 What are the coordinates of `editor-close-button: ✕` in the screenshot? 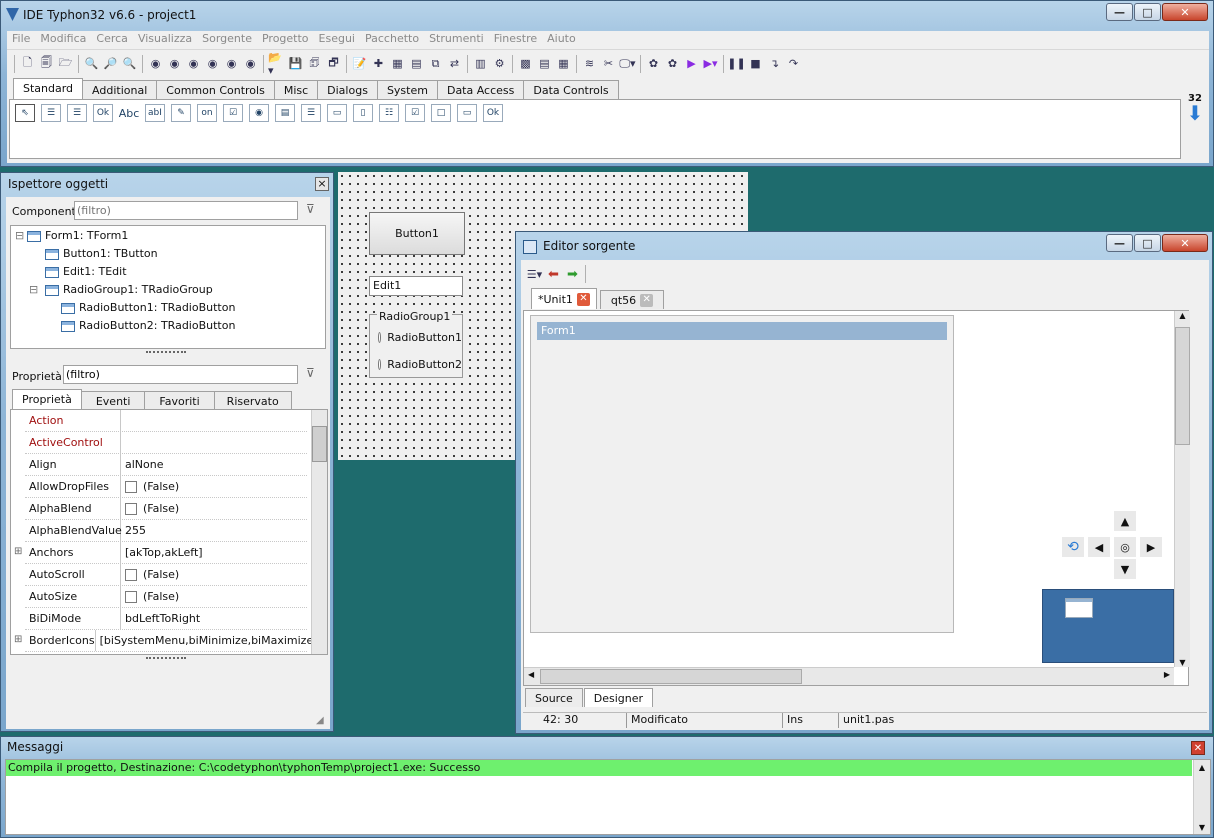 It's located at (1185, 243).